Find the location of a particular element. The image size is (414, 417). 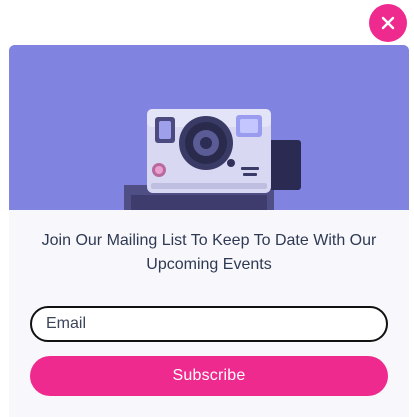

close-icon is located at coordinates (388, 23).